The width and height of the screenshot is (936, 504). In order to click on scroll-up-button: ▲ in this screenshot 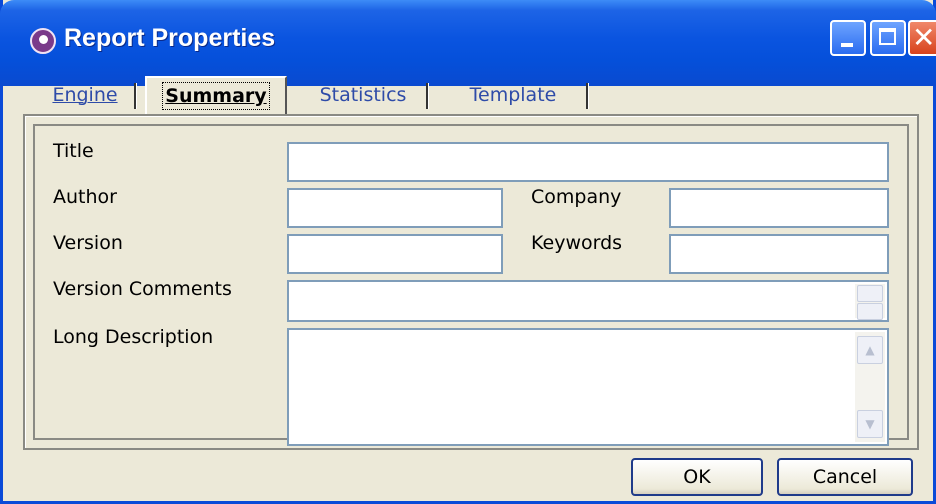, I will do `click(870, 350)`.